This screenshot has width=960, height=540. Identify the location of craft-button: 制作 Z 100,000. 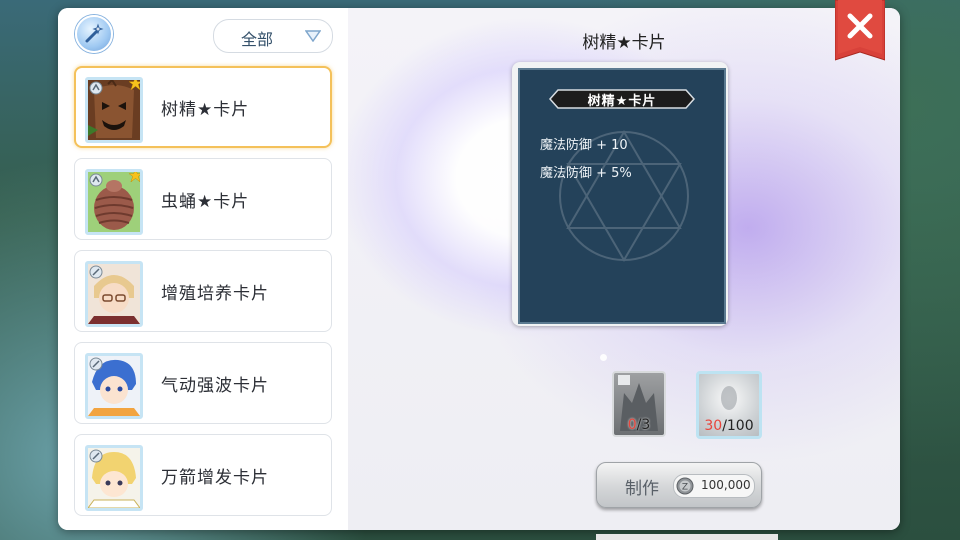
(679, 485).